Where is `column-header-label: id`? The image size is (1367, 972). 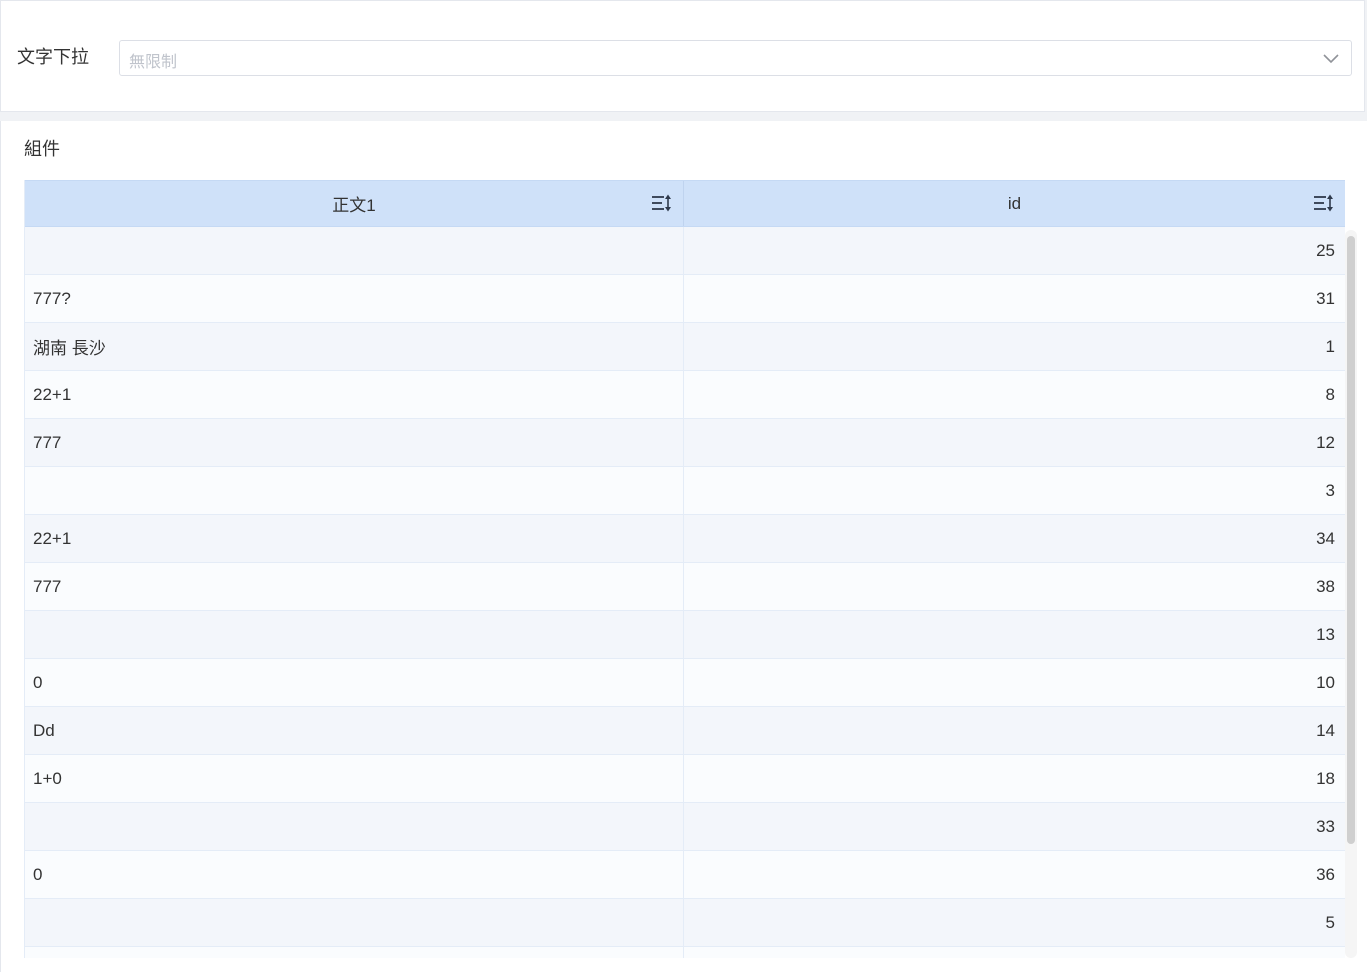 column-header-label: id is located at coordinates (1014, 203).